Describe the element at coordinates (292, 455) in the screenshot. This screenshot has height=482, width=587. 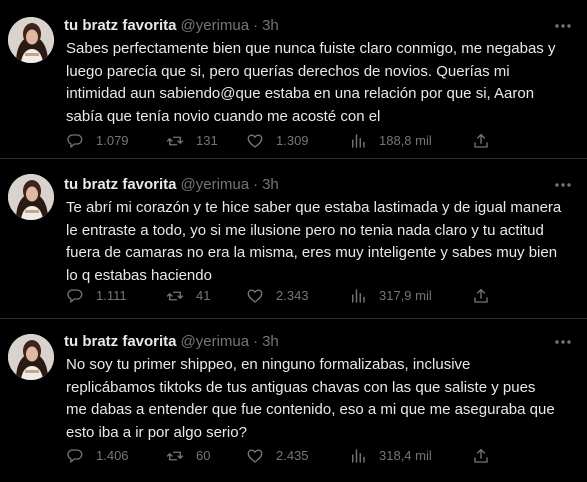
I see `like-count: 2.435` at that location.